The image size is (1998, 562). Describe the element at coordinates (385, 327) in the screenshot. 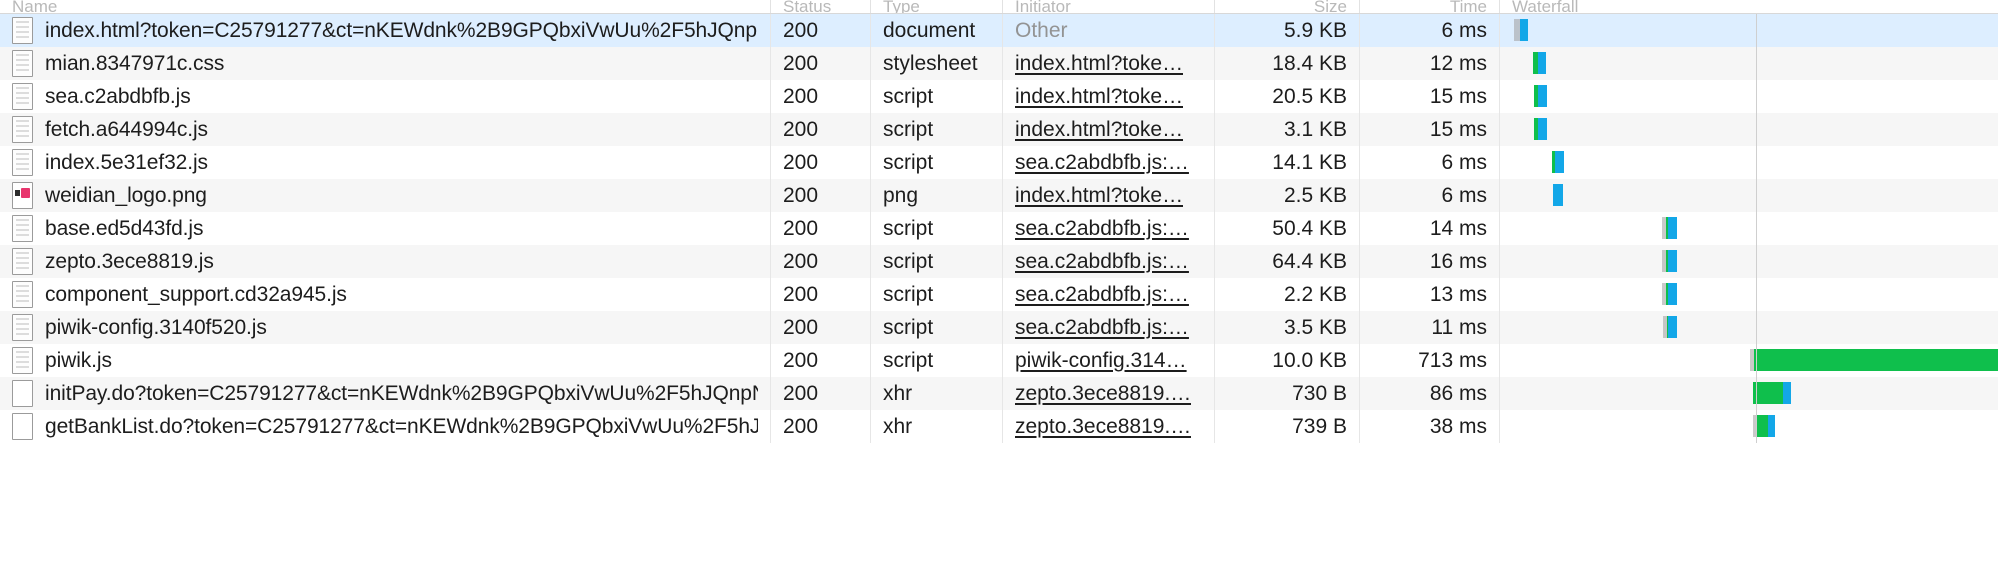

I see `cell-name: piwik-config.3140f520.js` at that location.